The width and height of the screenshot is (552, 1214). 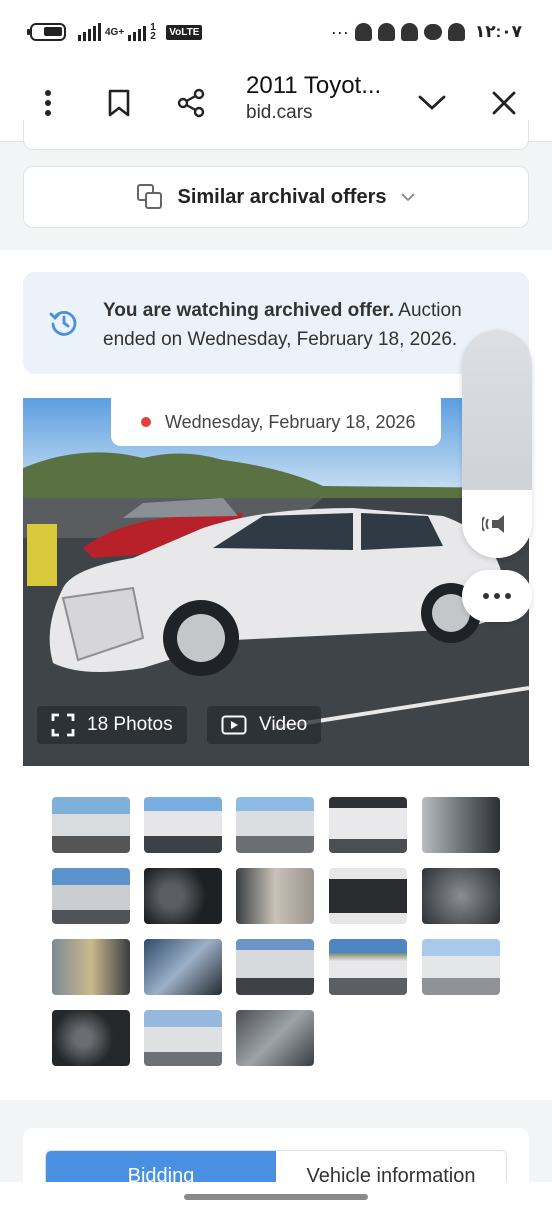 What do you see at coordinates (276, 32) in the screenshot?
I see `status-bar: 4G+ 1 2 VoLTE ··· ١٢:٠٧` at bounding box center [276, 32].